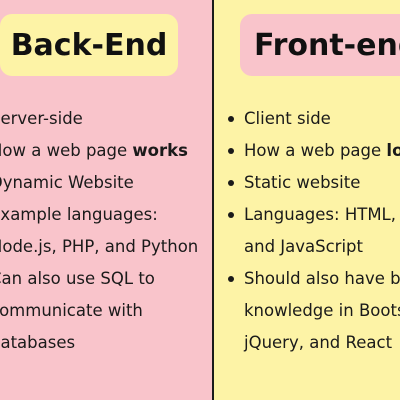 The height and width of the screenshot is (400, 400). What do you see at coordinates (160, 150) in the screenshot?
I see `emphasis-works: works` at bounding box center [160, 150].